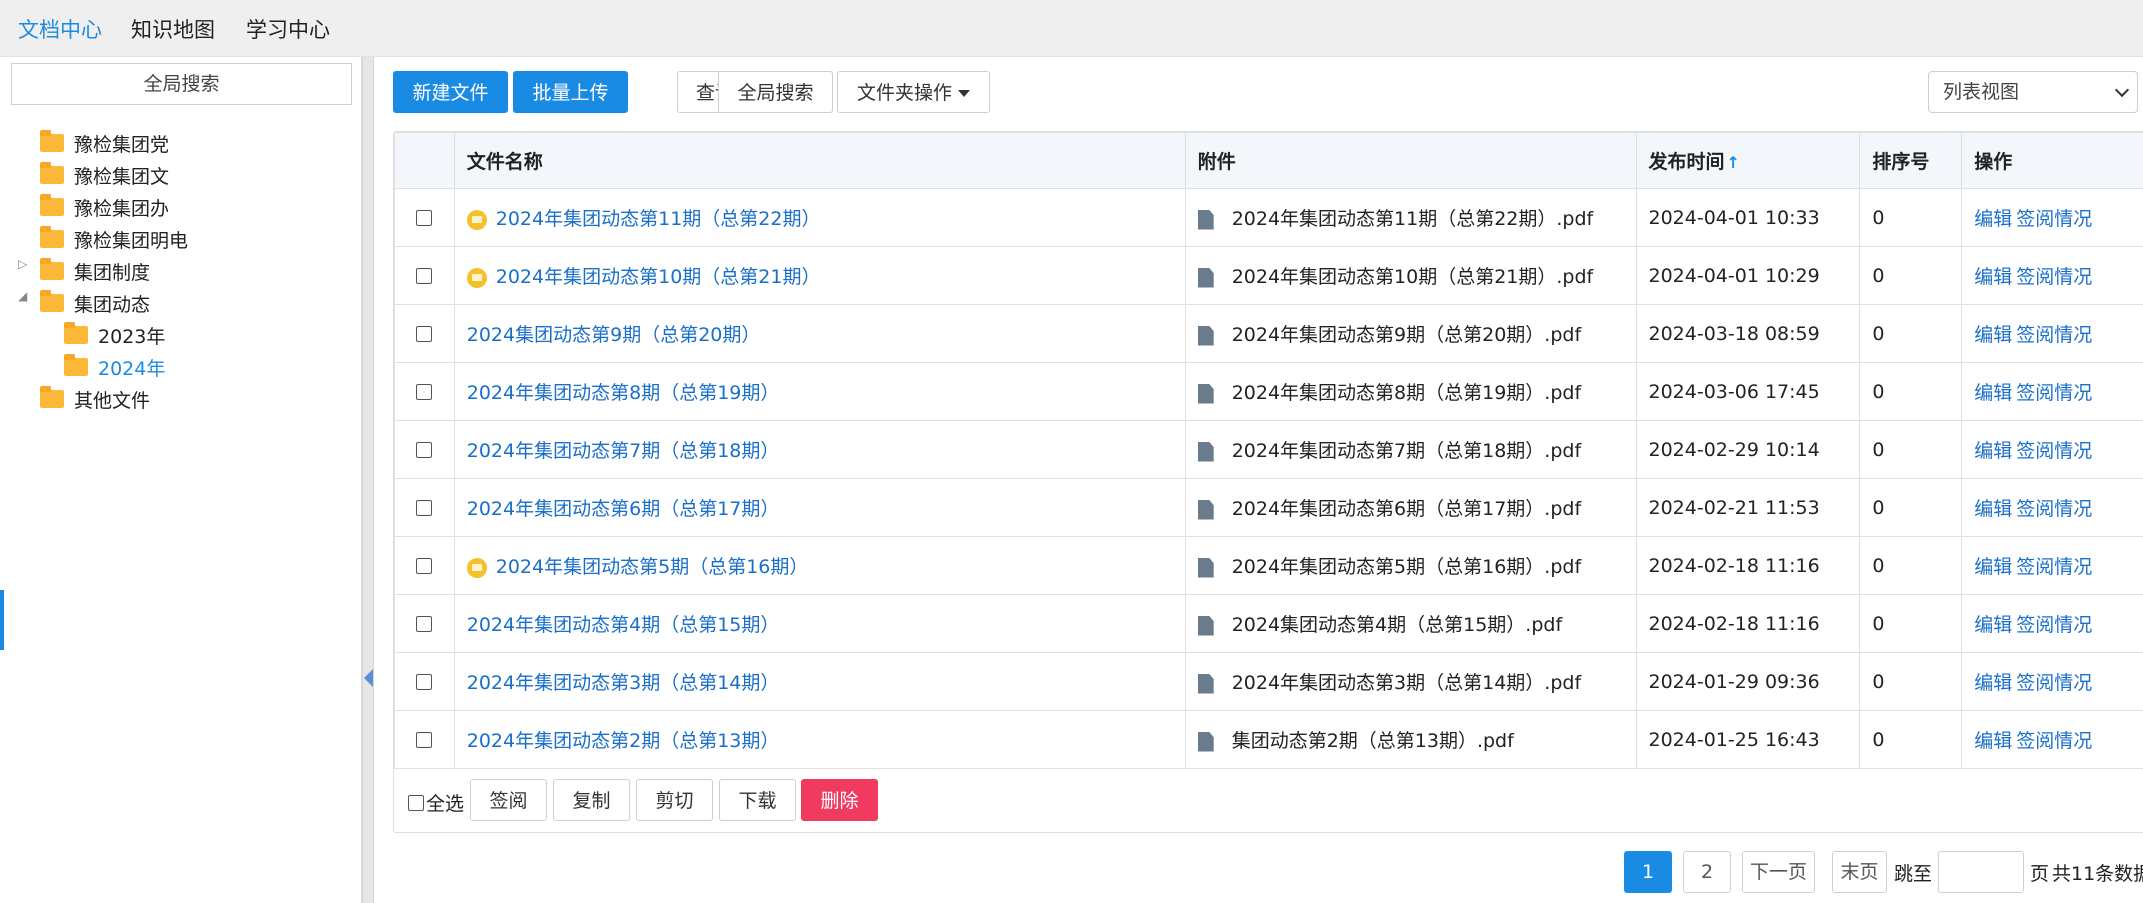  I want to click on new-file-button: 新建文件, so click(450, 92).